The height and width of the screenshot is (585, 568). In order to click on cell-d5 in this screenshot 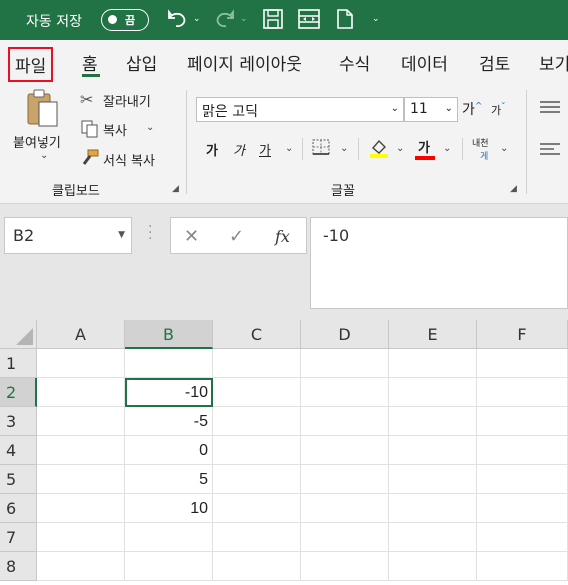, I will do `click(345, 479)`.